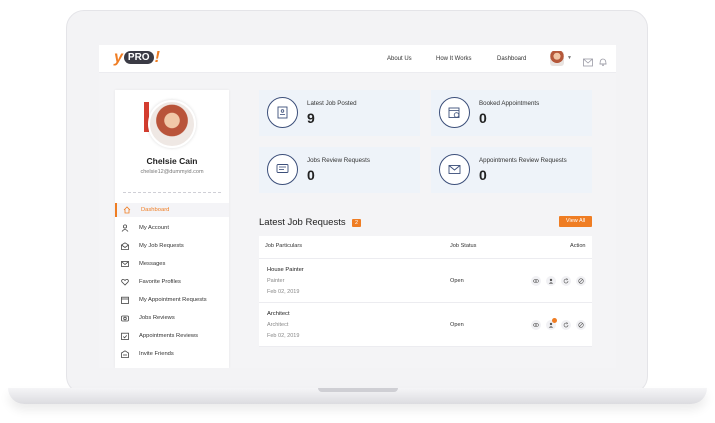 Image resolution: width=715 pixels, height=423 pixels. I want to click on sidebar-item-appointments-reviews: Appointments Reviews, so click(172, 336).